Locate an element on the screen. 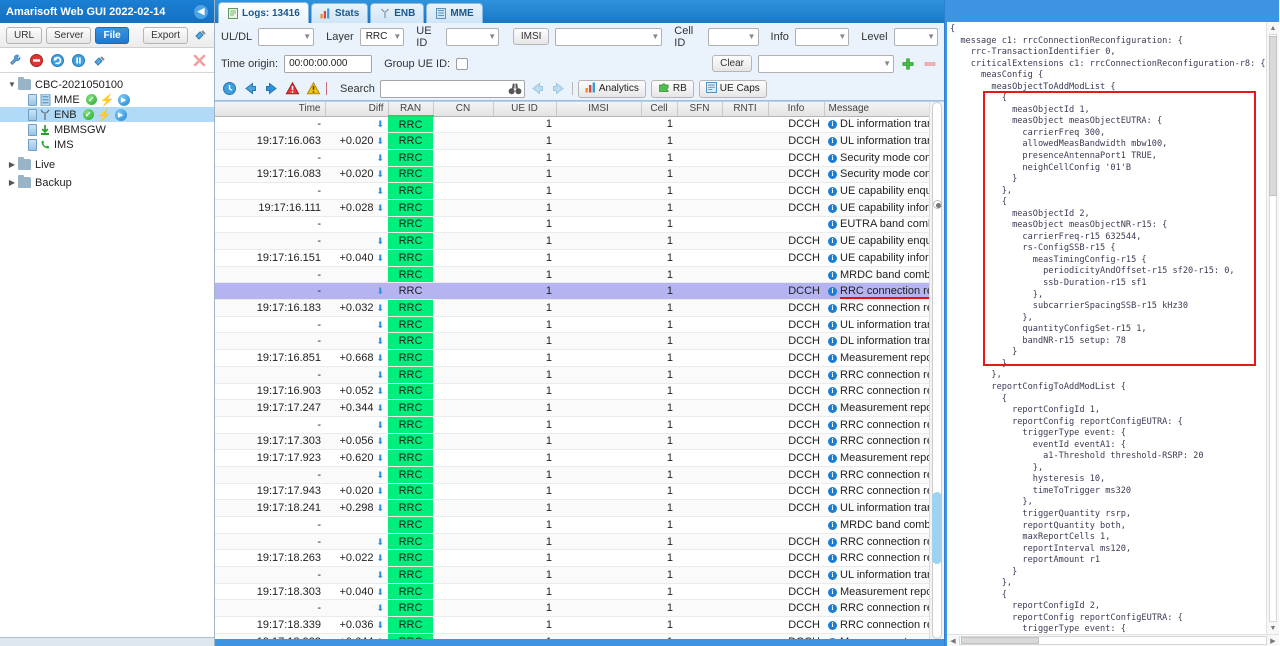  table-vertical-scrollbar is located at coordinates (936, 370).